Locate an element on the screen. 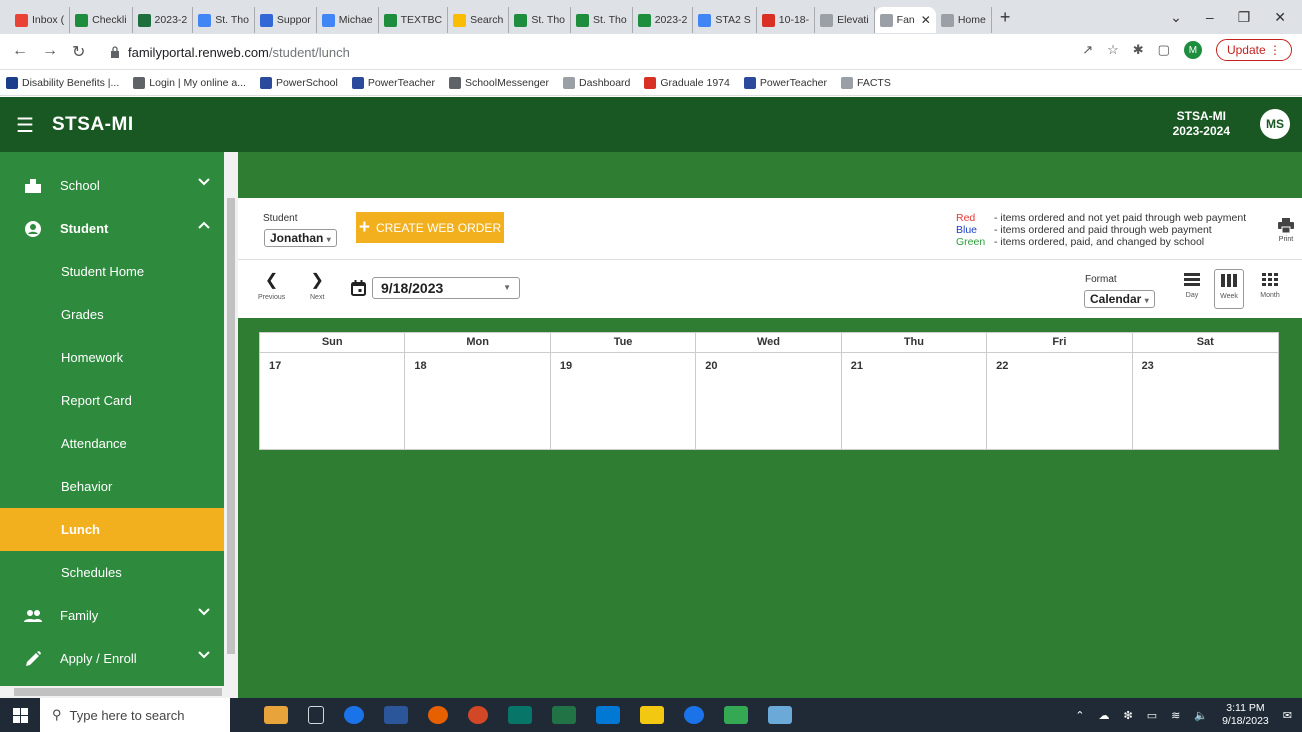  word-icon is located at coordinates (396, 715).